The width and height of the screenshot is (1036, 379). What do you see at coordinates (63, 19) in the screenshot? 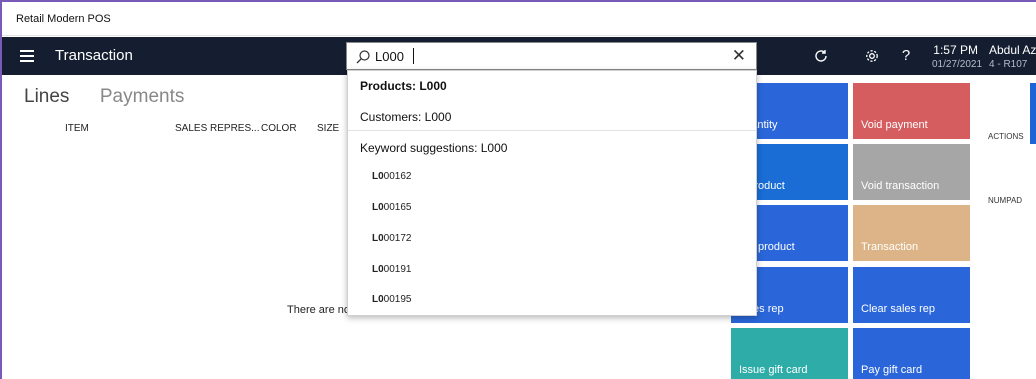
I see `window-title: Retail Modern POS` at bounding box center [63, 19].